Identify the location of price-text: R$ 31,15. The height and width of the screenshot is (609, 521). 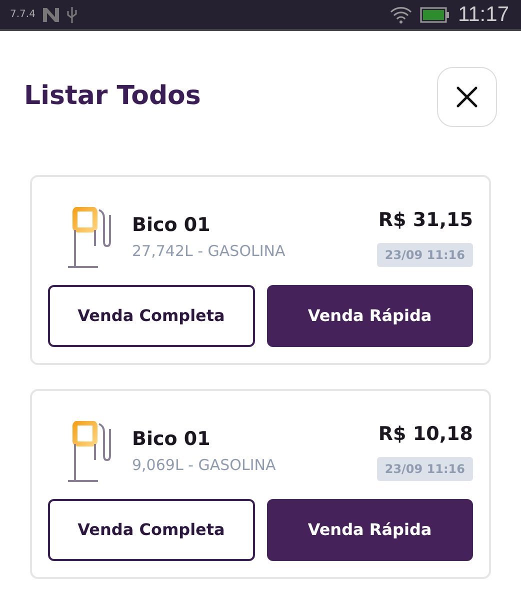
(425, 220).